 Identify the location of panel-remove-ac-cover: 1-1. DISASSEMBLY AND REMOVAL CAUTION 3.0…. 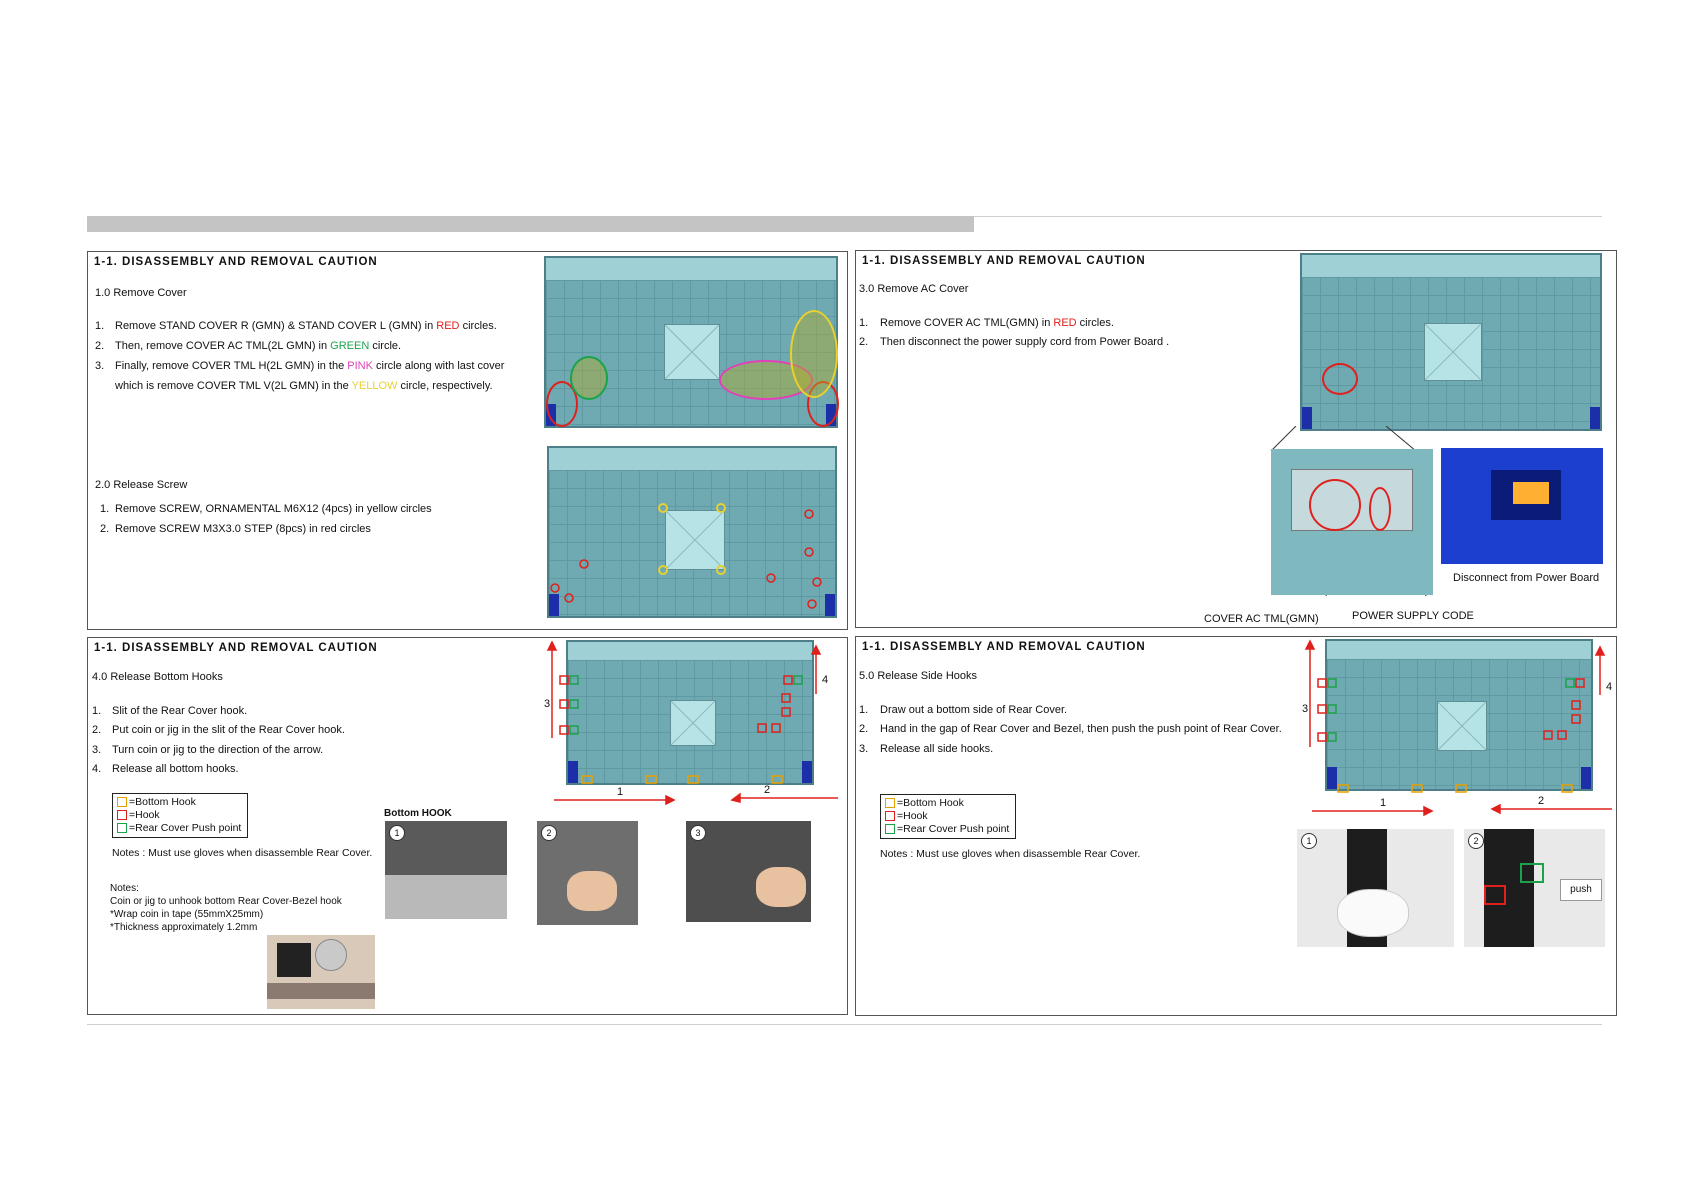
(1236, 439).